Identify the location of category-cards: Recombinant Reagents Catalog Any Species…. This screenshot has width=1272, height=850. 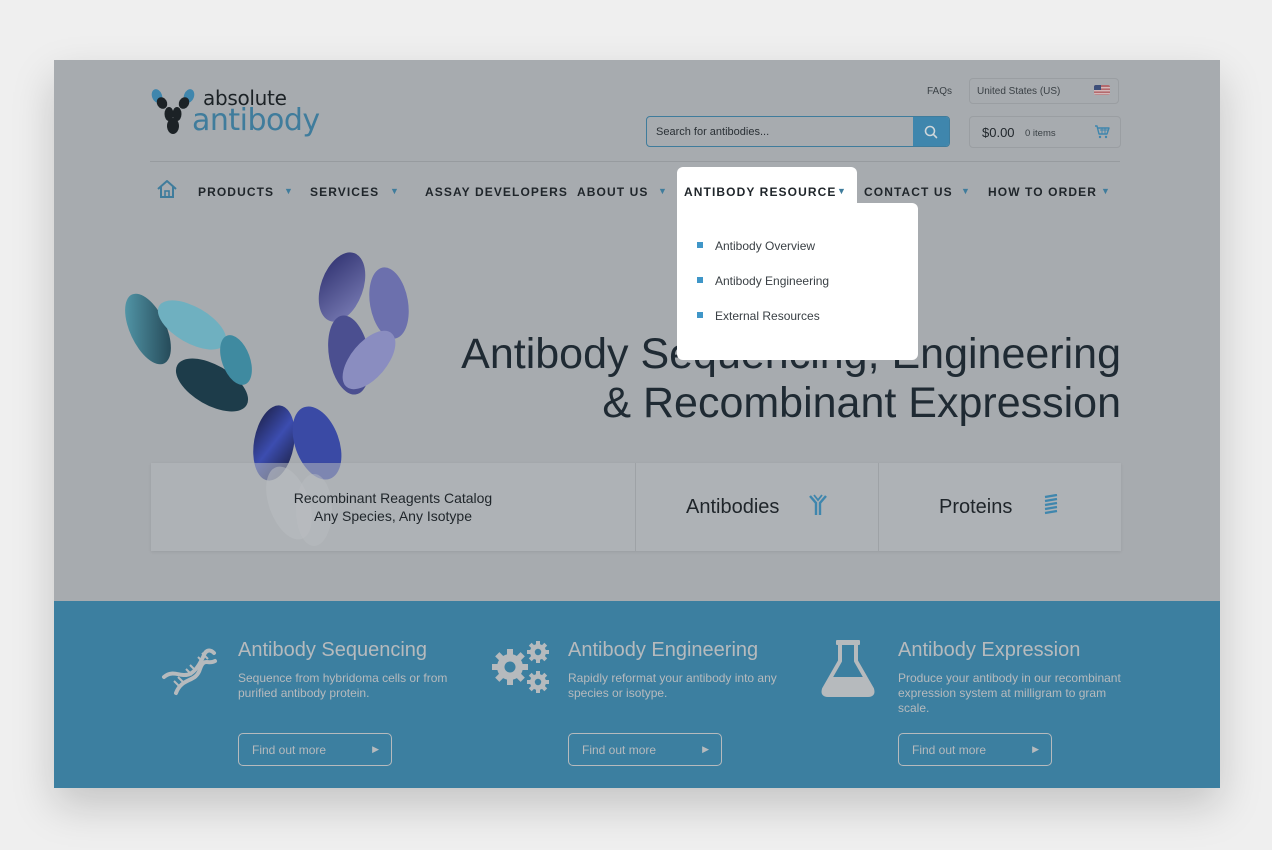
(636, 507).